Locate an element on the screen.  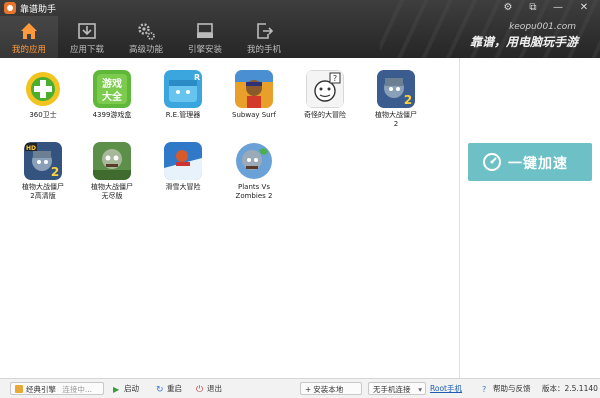
tab-engine-install: 引擎安装 is located at coordinates (205, 37).